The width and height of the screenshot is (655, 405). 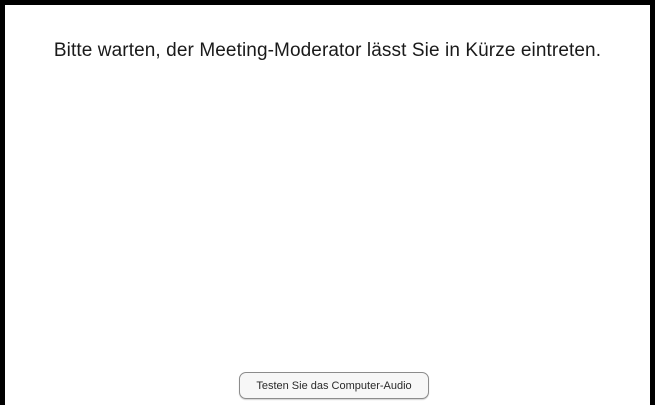 I want to click on test-computer-audio-button: Testen Sie das Computer-Audio, so click(x=334, y=385).